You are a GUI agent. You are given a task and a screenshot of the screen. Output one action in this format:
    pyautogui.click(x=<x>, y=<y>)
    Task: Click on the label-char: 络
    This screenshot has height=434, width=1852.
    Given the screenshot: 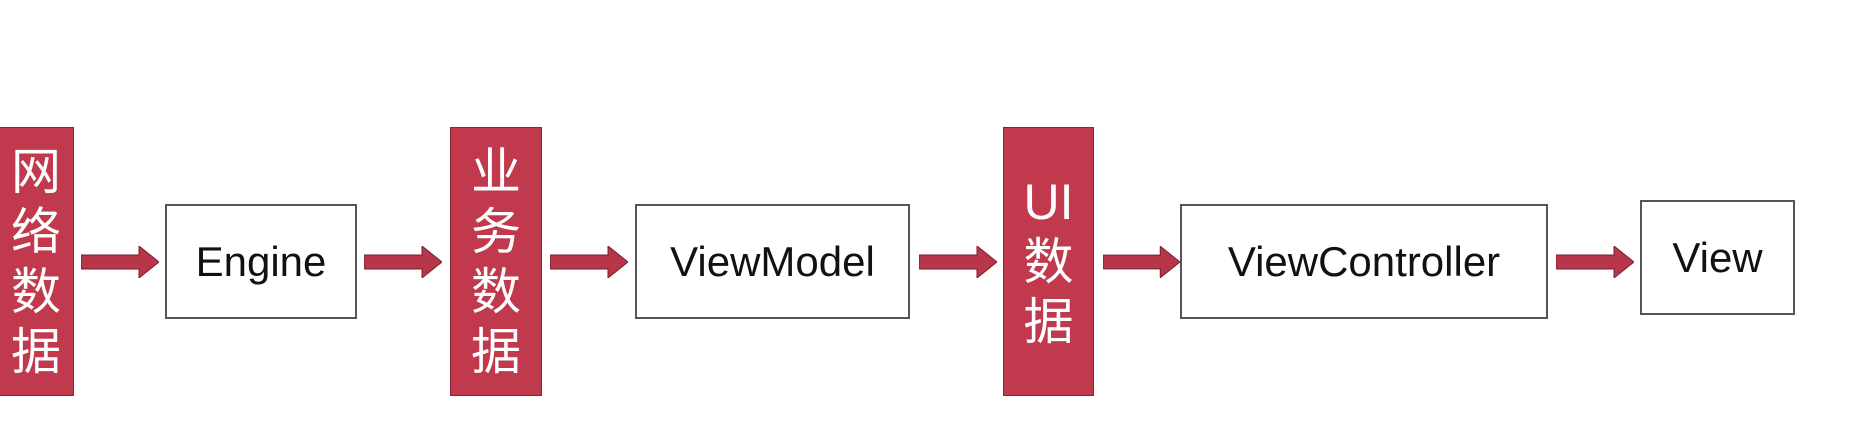 What is the action you would take?
    pyautogui.click(x=36, y=231)
    